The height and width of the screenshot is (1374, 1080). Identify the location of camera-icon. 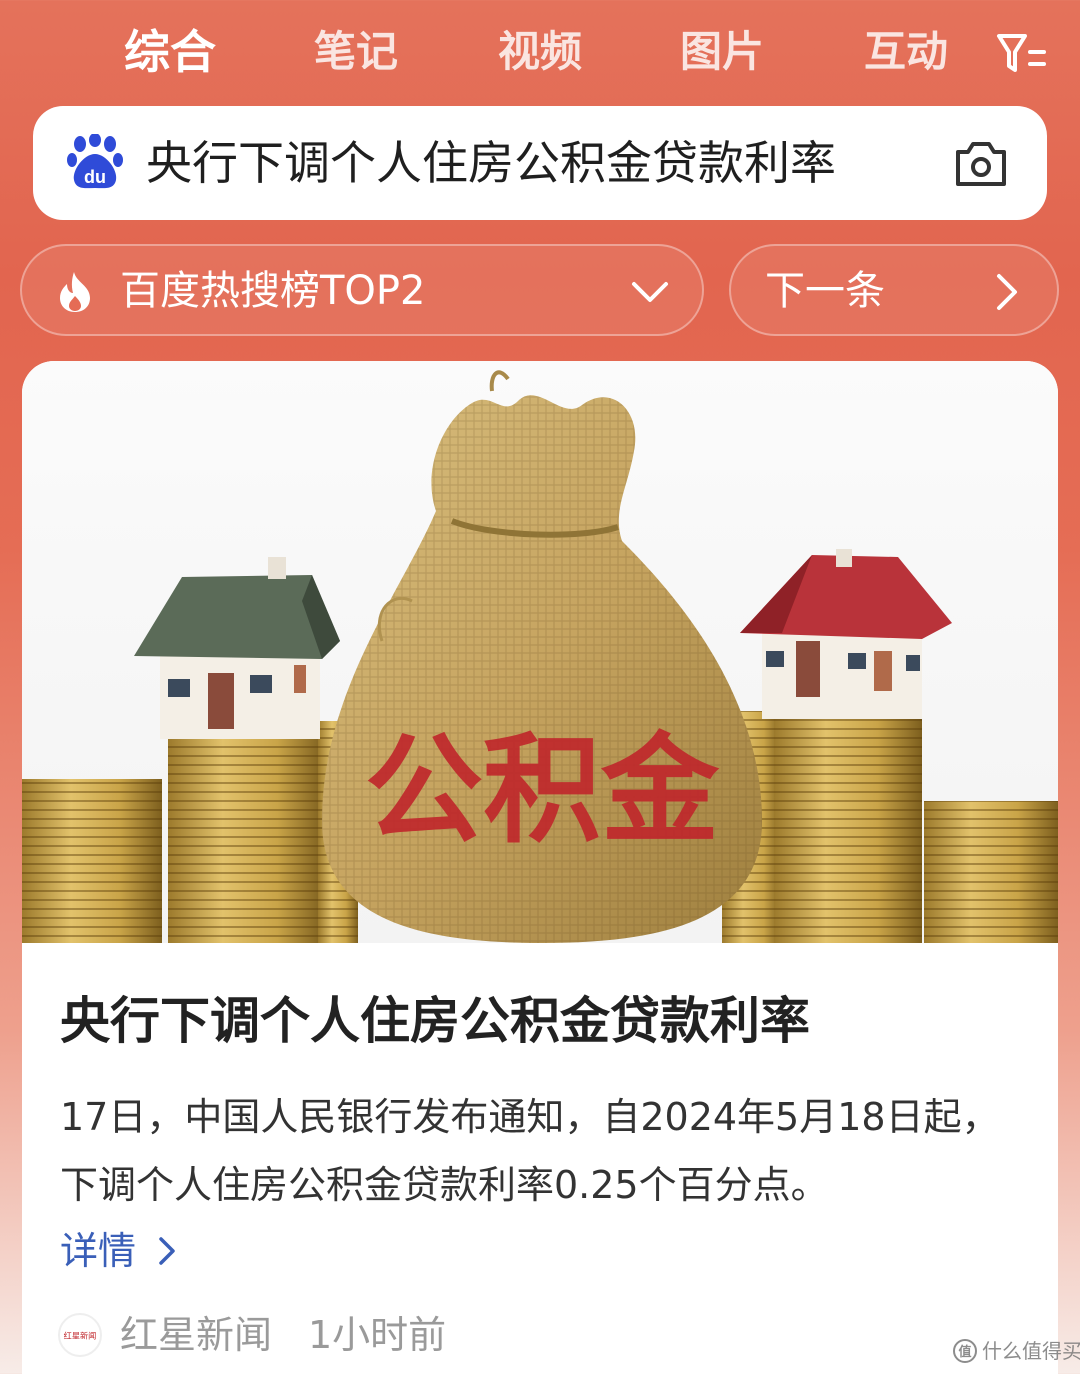
(981, 164).